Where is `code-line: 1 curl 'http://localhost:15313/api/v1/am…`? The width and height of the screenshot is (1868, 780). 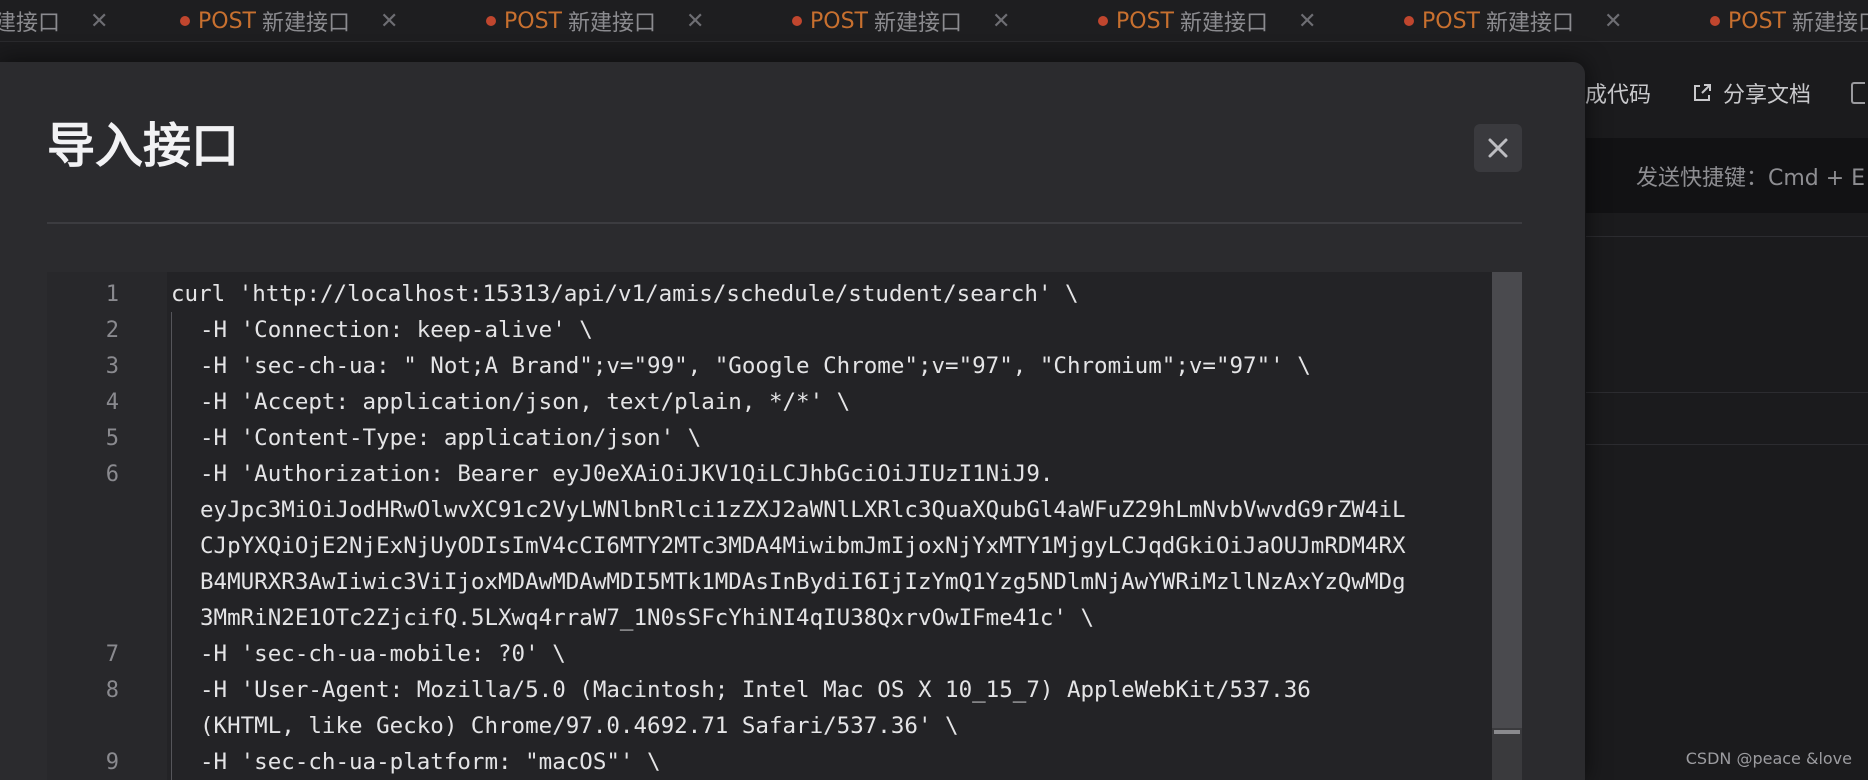
code-line: 1 curl 'http://localhost:15313/api/v1/am… is located at coordinates (769, 294).